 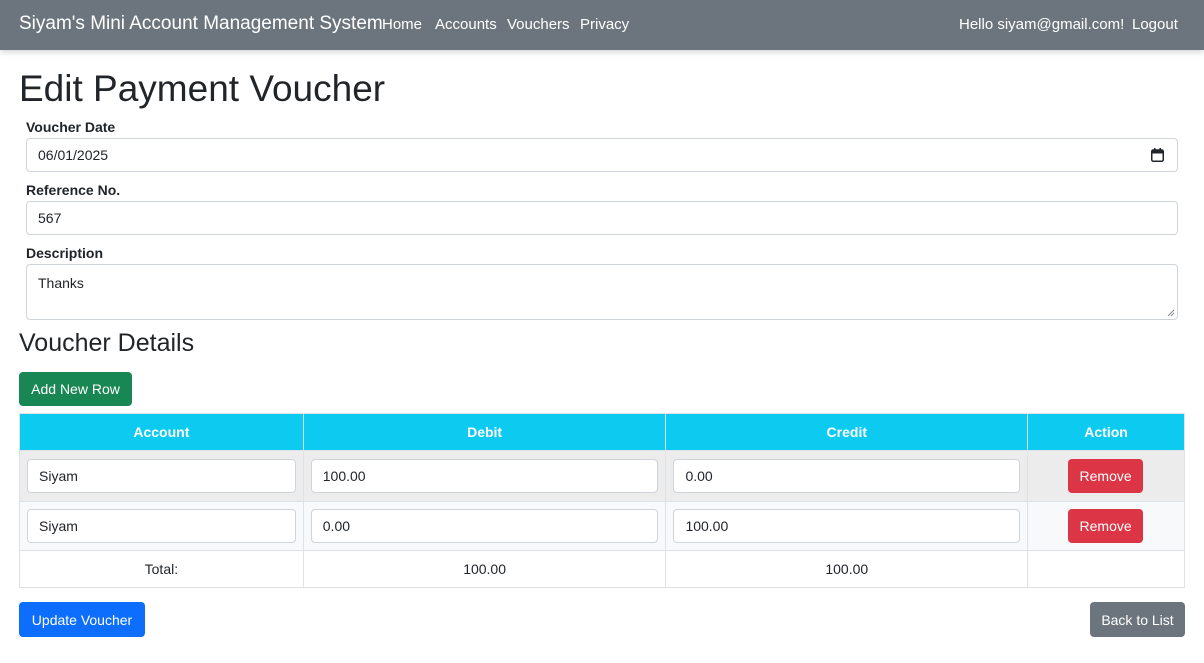 What do you see at coordinates (73, 190) in the screenshot?
I see `reference-no-label: Reference No.` at bounding box center [73, 190].